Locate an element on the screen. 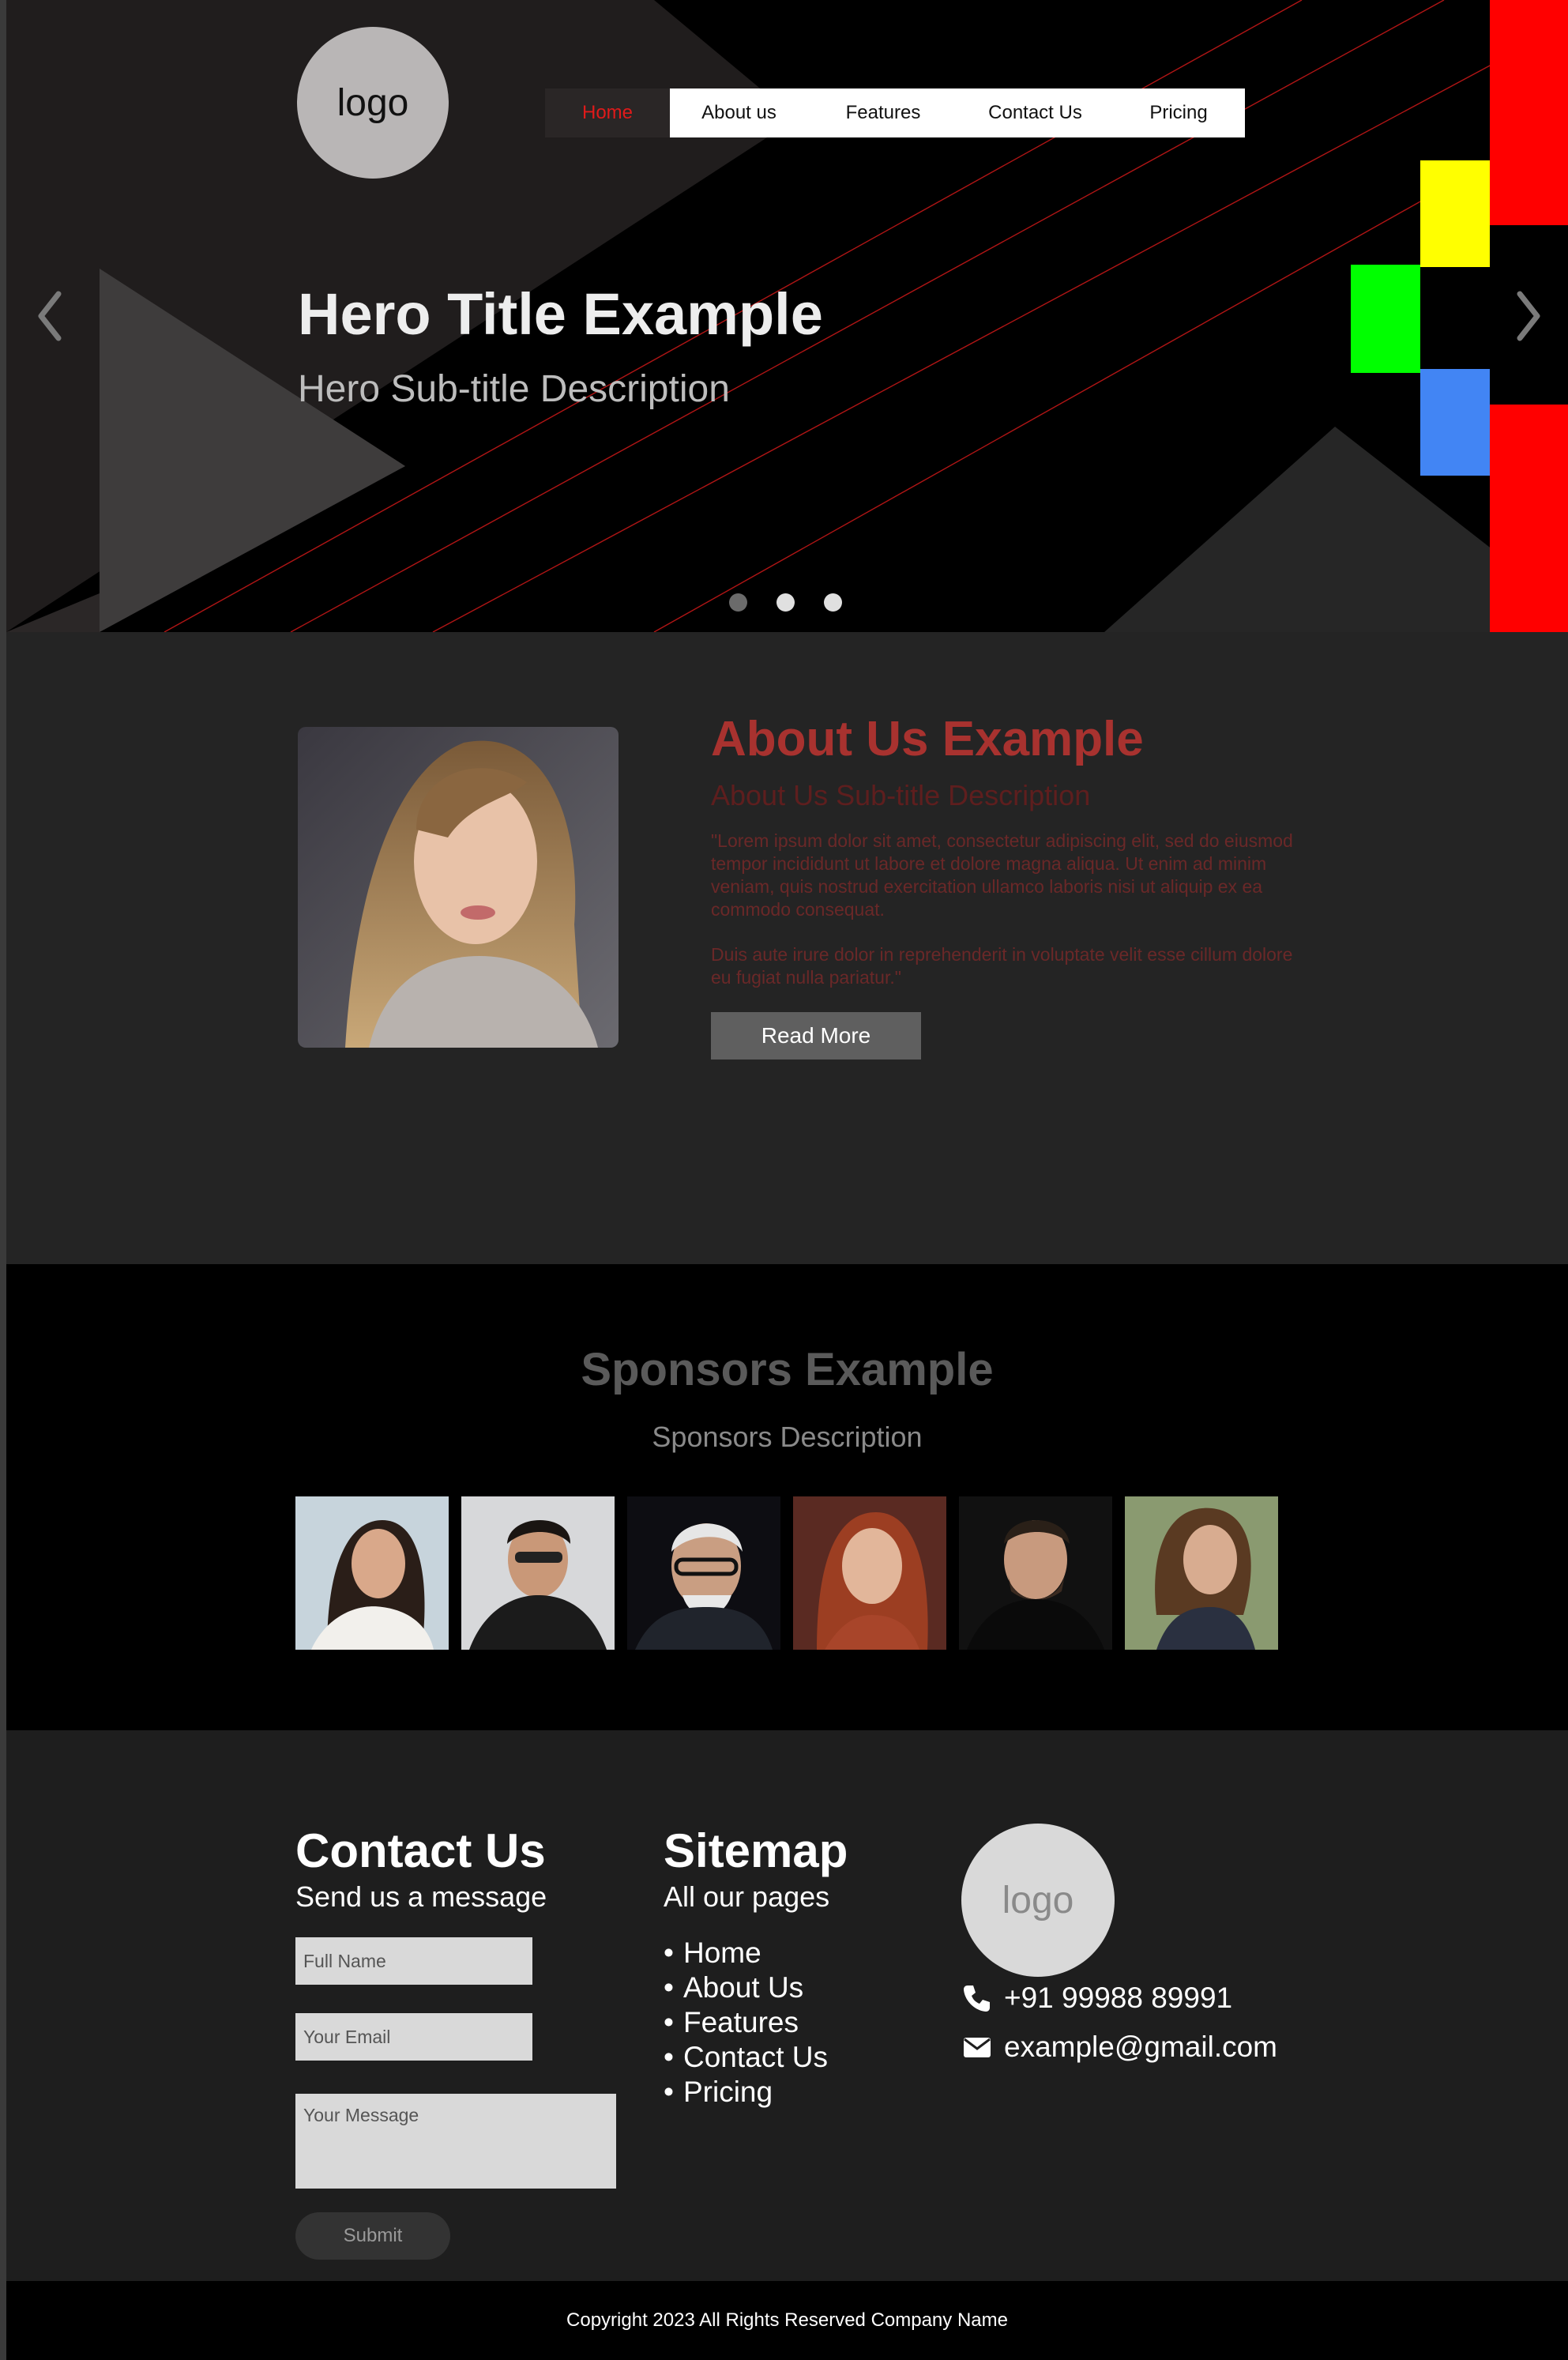  sitemap-link-features: Features is located at coordinates (746, 2022).